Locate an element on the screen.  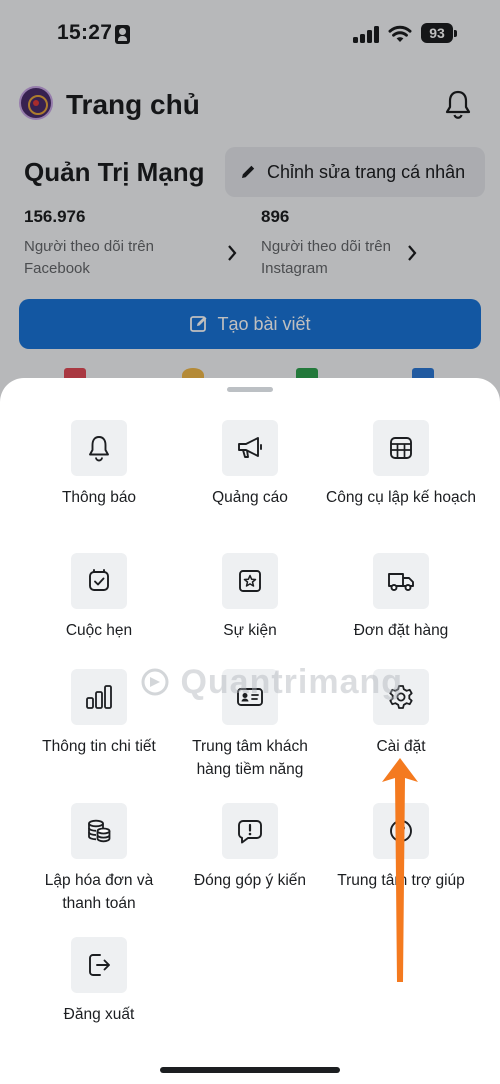
menu-item-notifications: Thông báo is located at coordinates (99, 464).